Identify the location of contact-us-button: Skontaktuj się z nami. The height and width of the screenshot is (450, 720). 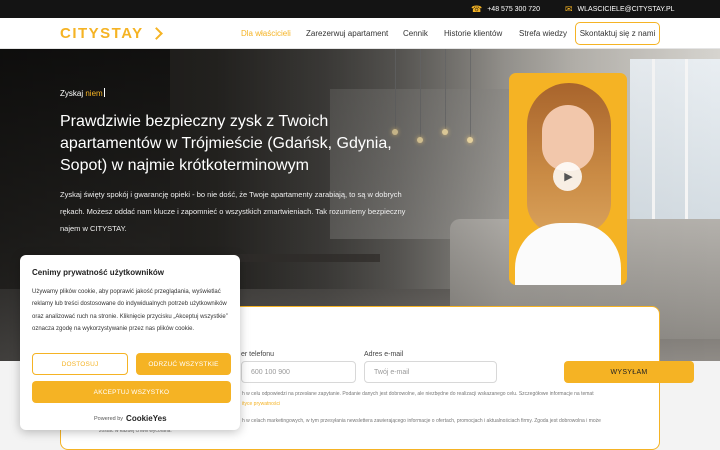
(617, 33).